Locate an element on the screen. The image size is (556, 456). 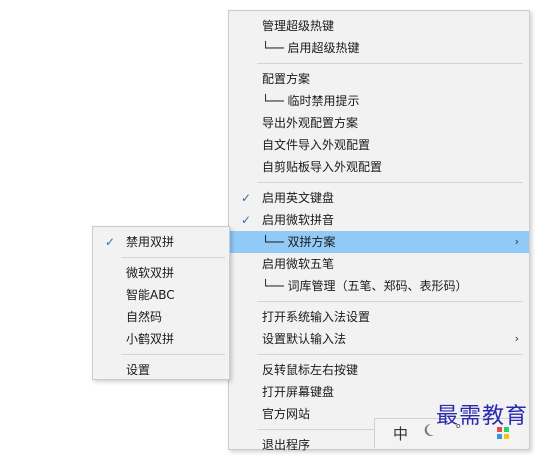
submenu-item-ziranma: 自然码 is located at coordinates (161, 317).